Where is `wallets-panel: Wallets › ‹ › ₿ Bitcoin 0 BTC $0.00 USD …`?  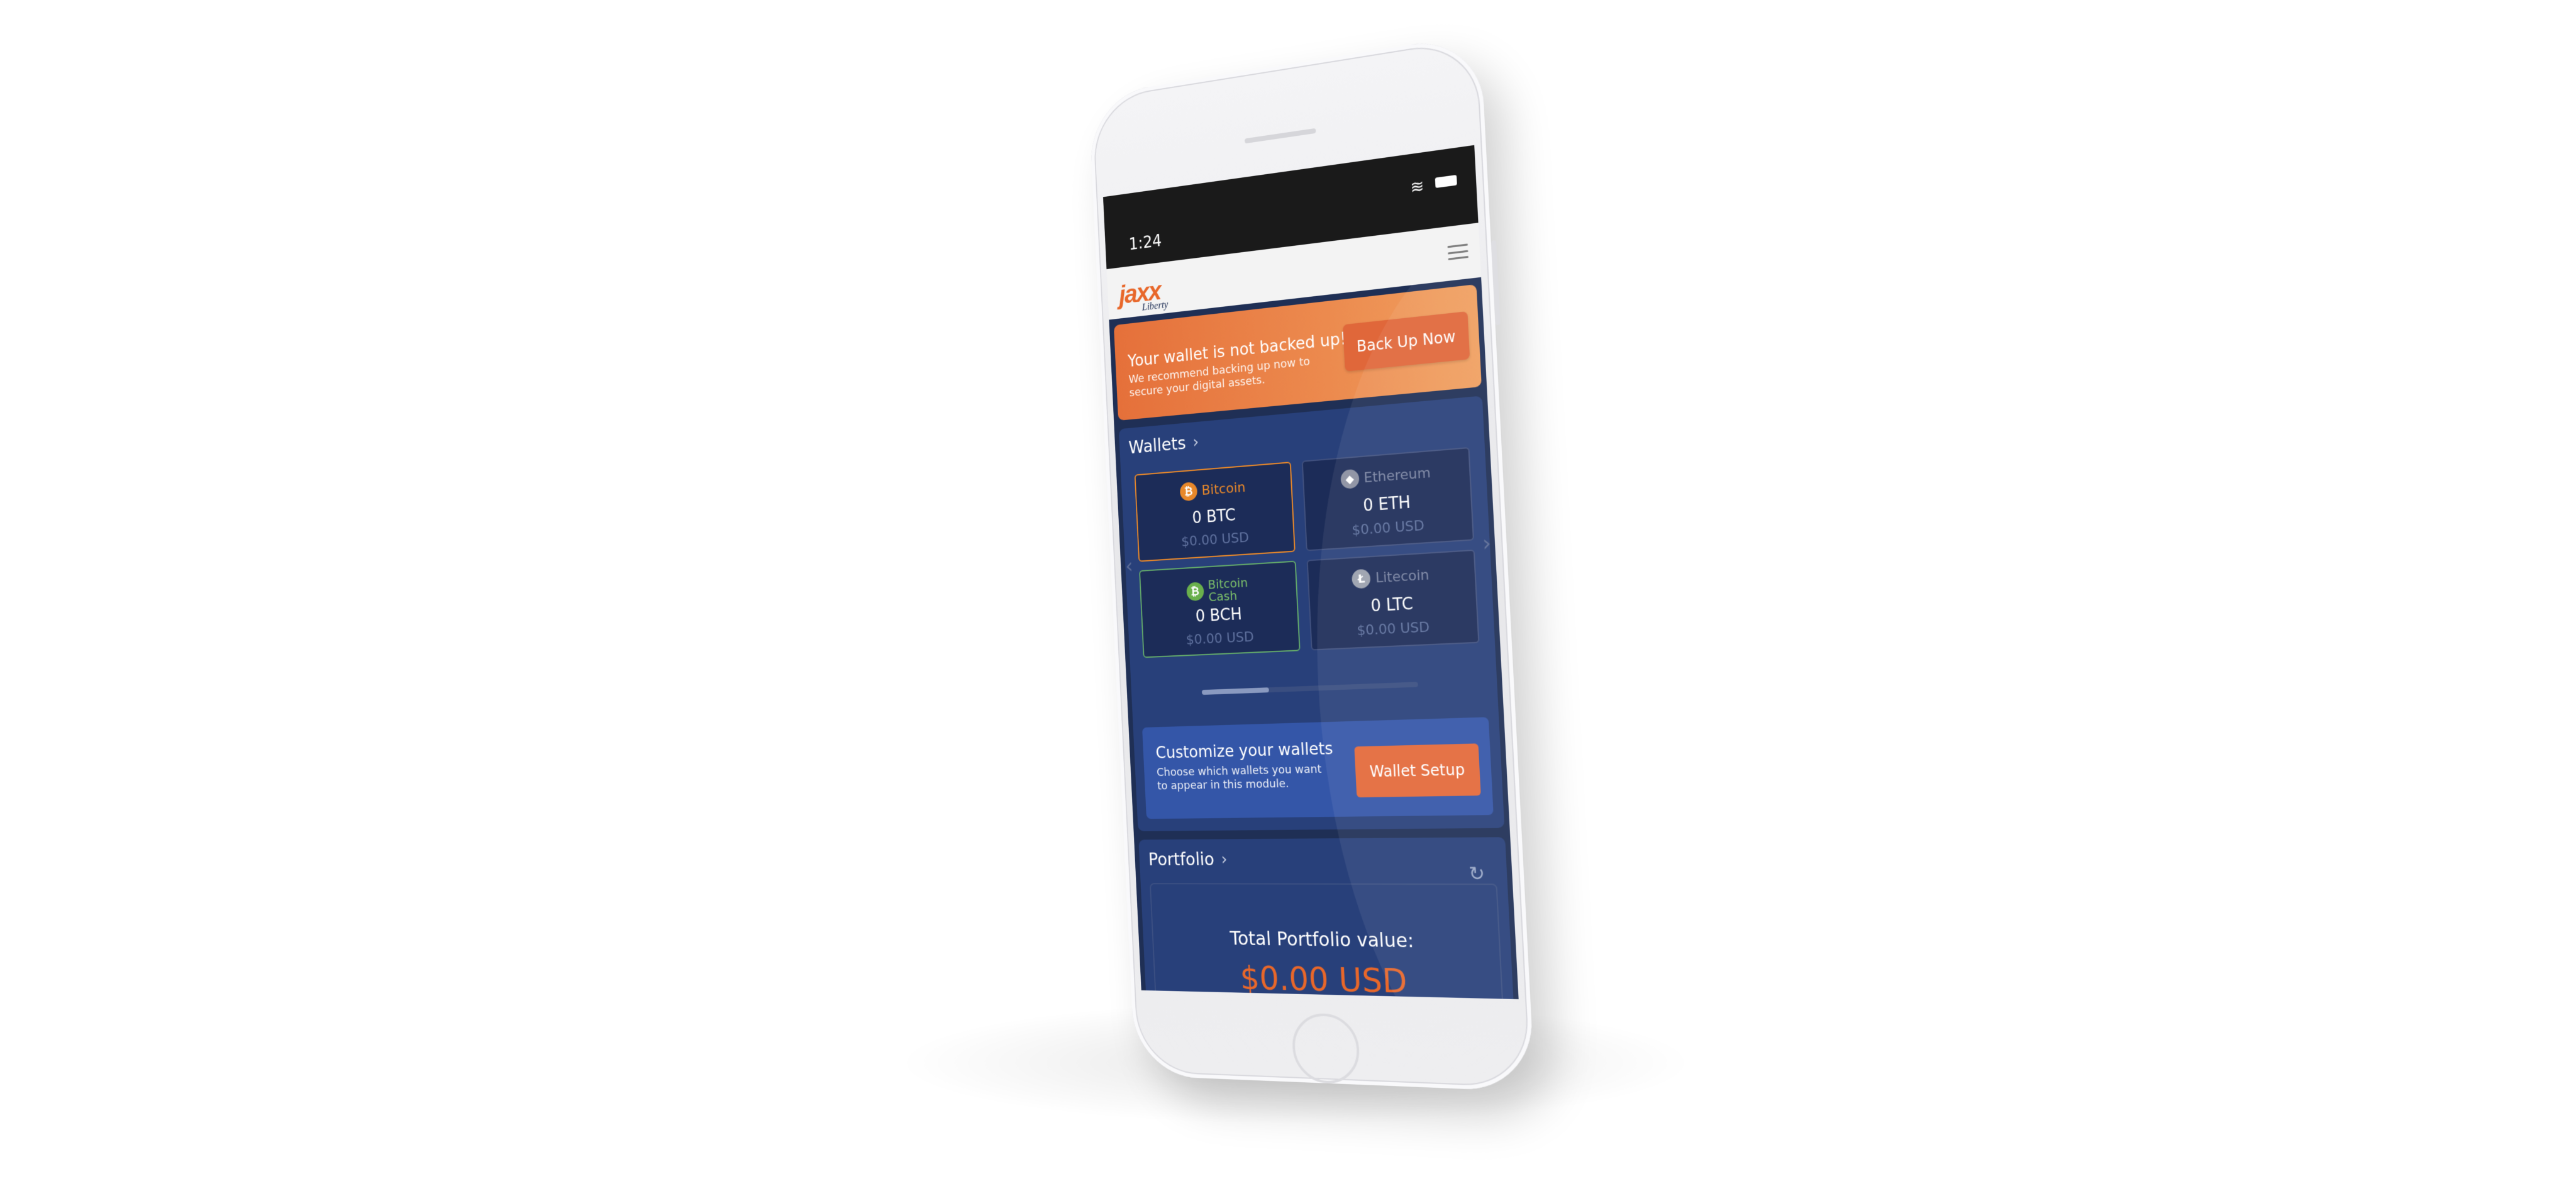
wallets-panel: Wallets › ‹ › ₿ Bitcoin 0 BTC $0.00 USD … is located at coordinates (1311, 613).